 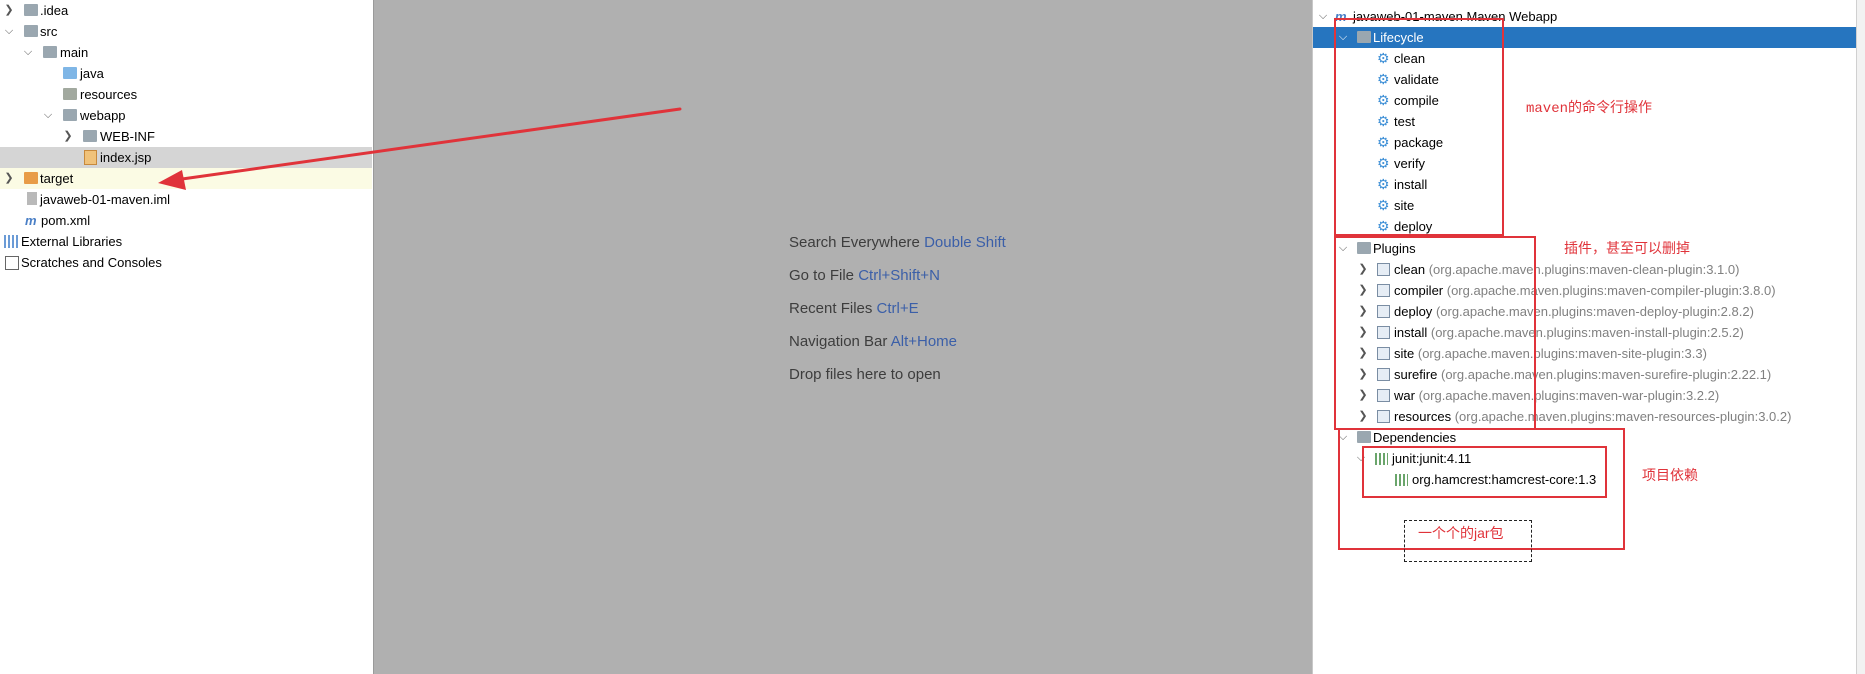 I want to click on tip-text: Navigation Bar, so click(x=838, y=341).